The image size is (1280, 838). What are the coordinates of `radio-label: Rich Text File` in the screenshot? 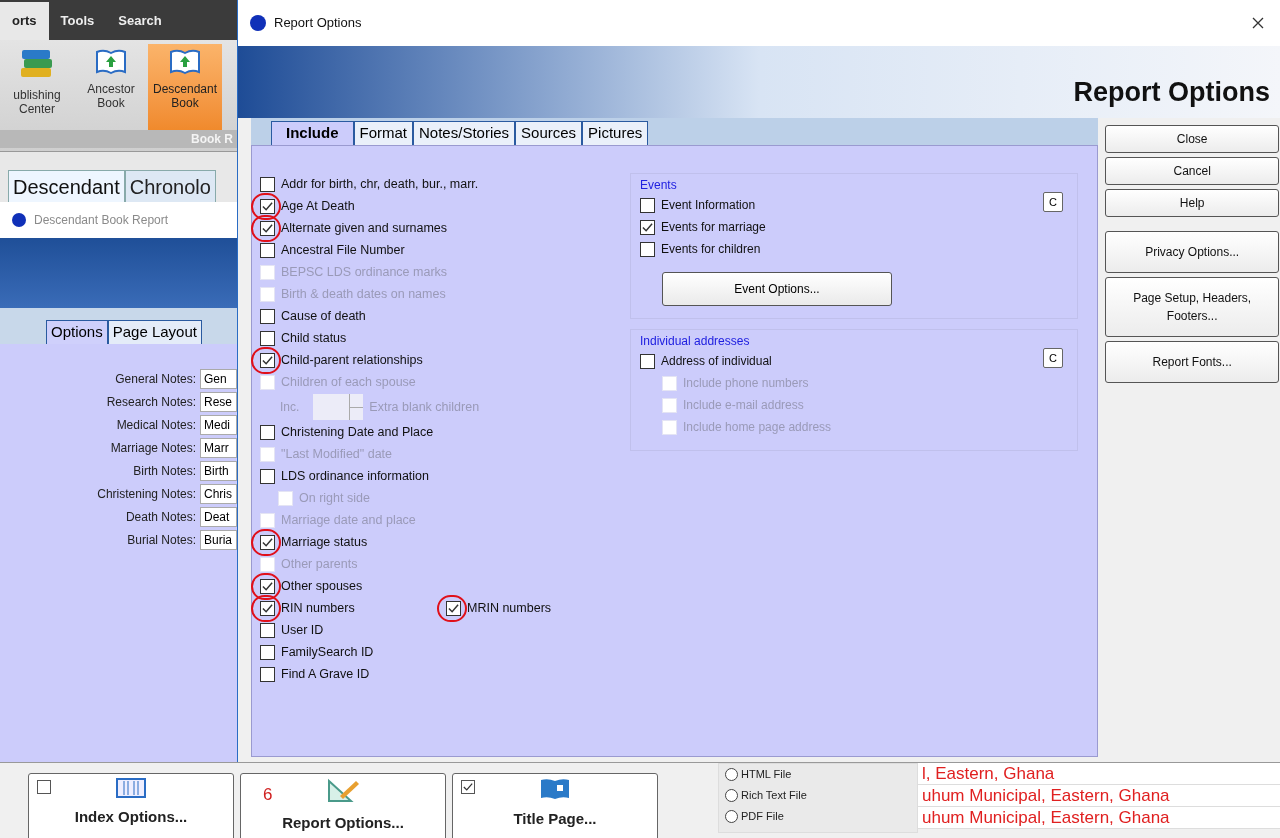 It's located at (774, 796).